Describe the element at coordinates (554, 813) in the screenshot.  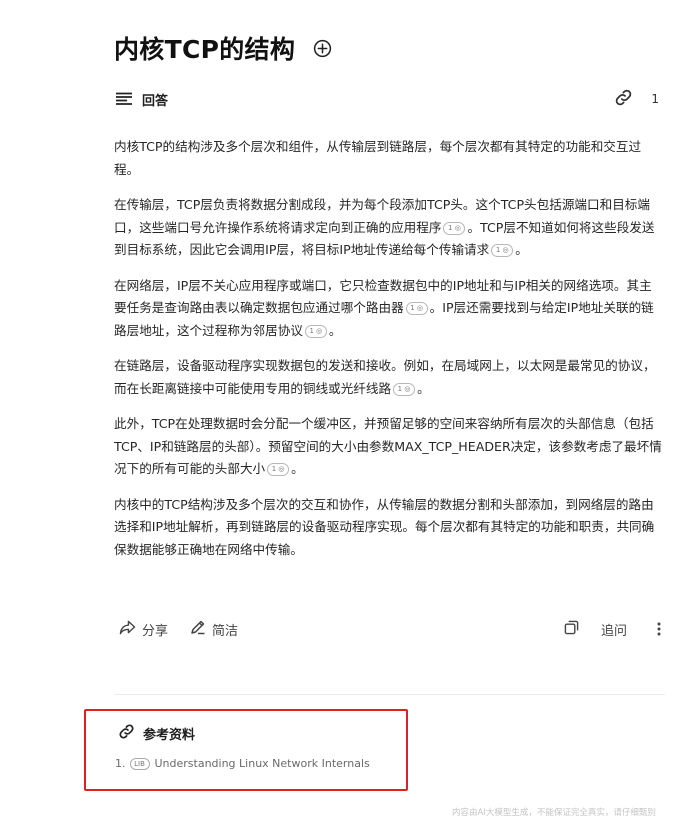
I see `ai-disclaimer: 内容由AI大模型生成，不能保证完全真实，请仔细甄别` at that location.